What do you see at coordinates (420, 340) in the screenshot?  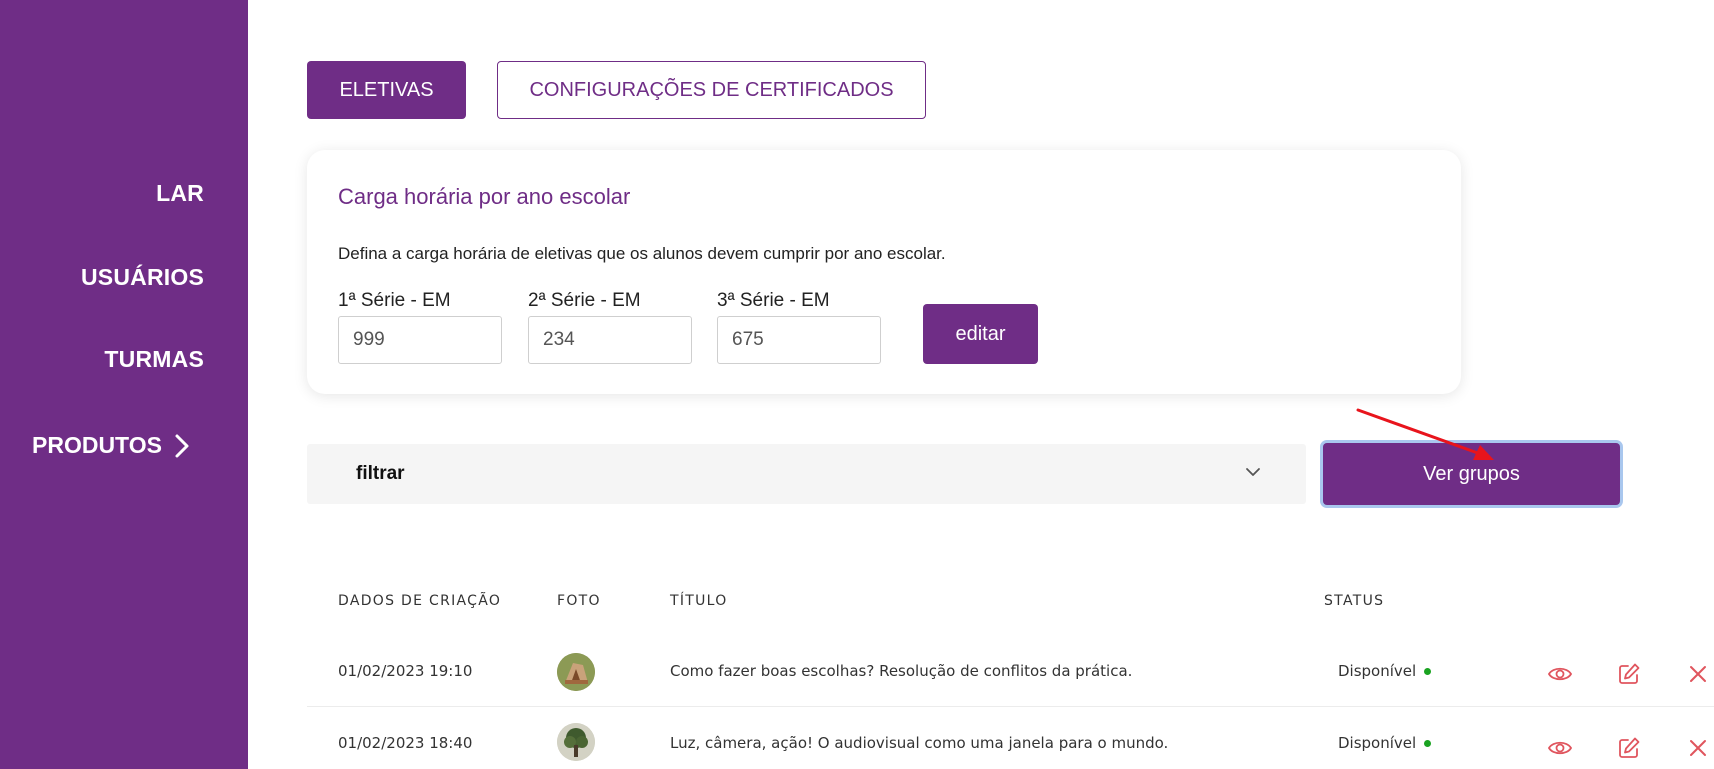 I see `serie-1-input: 999` at bounding box center [420, 340].